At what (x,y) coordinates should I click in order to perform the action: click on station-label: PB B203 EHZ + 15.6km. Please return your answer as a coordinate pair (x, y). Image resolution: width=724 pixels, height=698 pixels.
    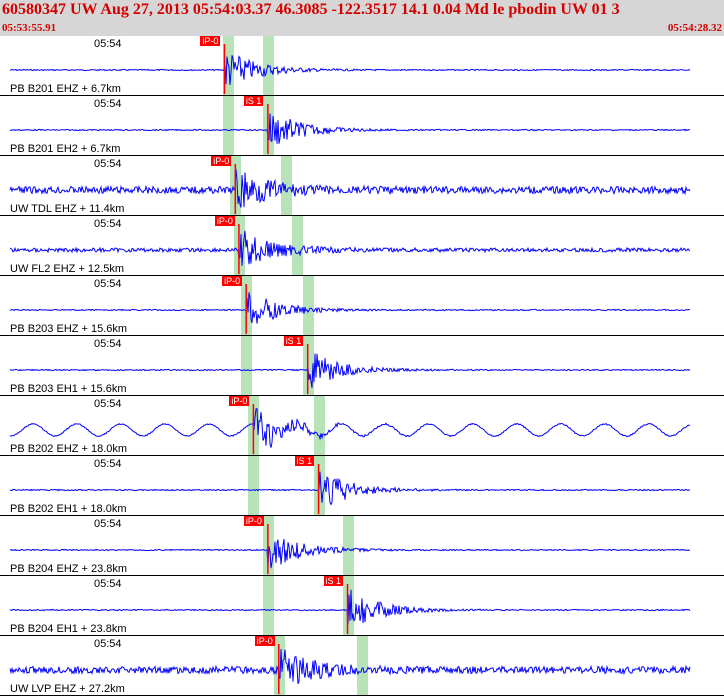
    Looking at the image, I should click on (69, 329).